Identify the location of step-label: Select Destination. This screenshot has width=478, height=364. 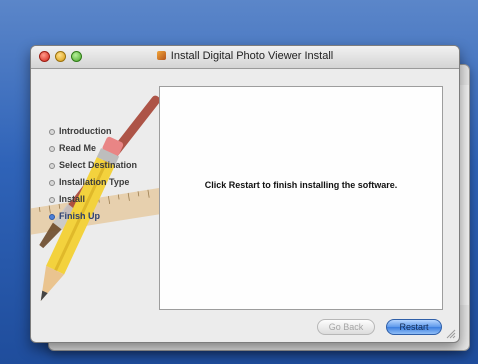
(98, 165).